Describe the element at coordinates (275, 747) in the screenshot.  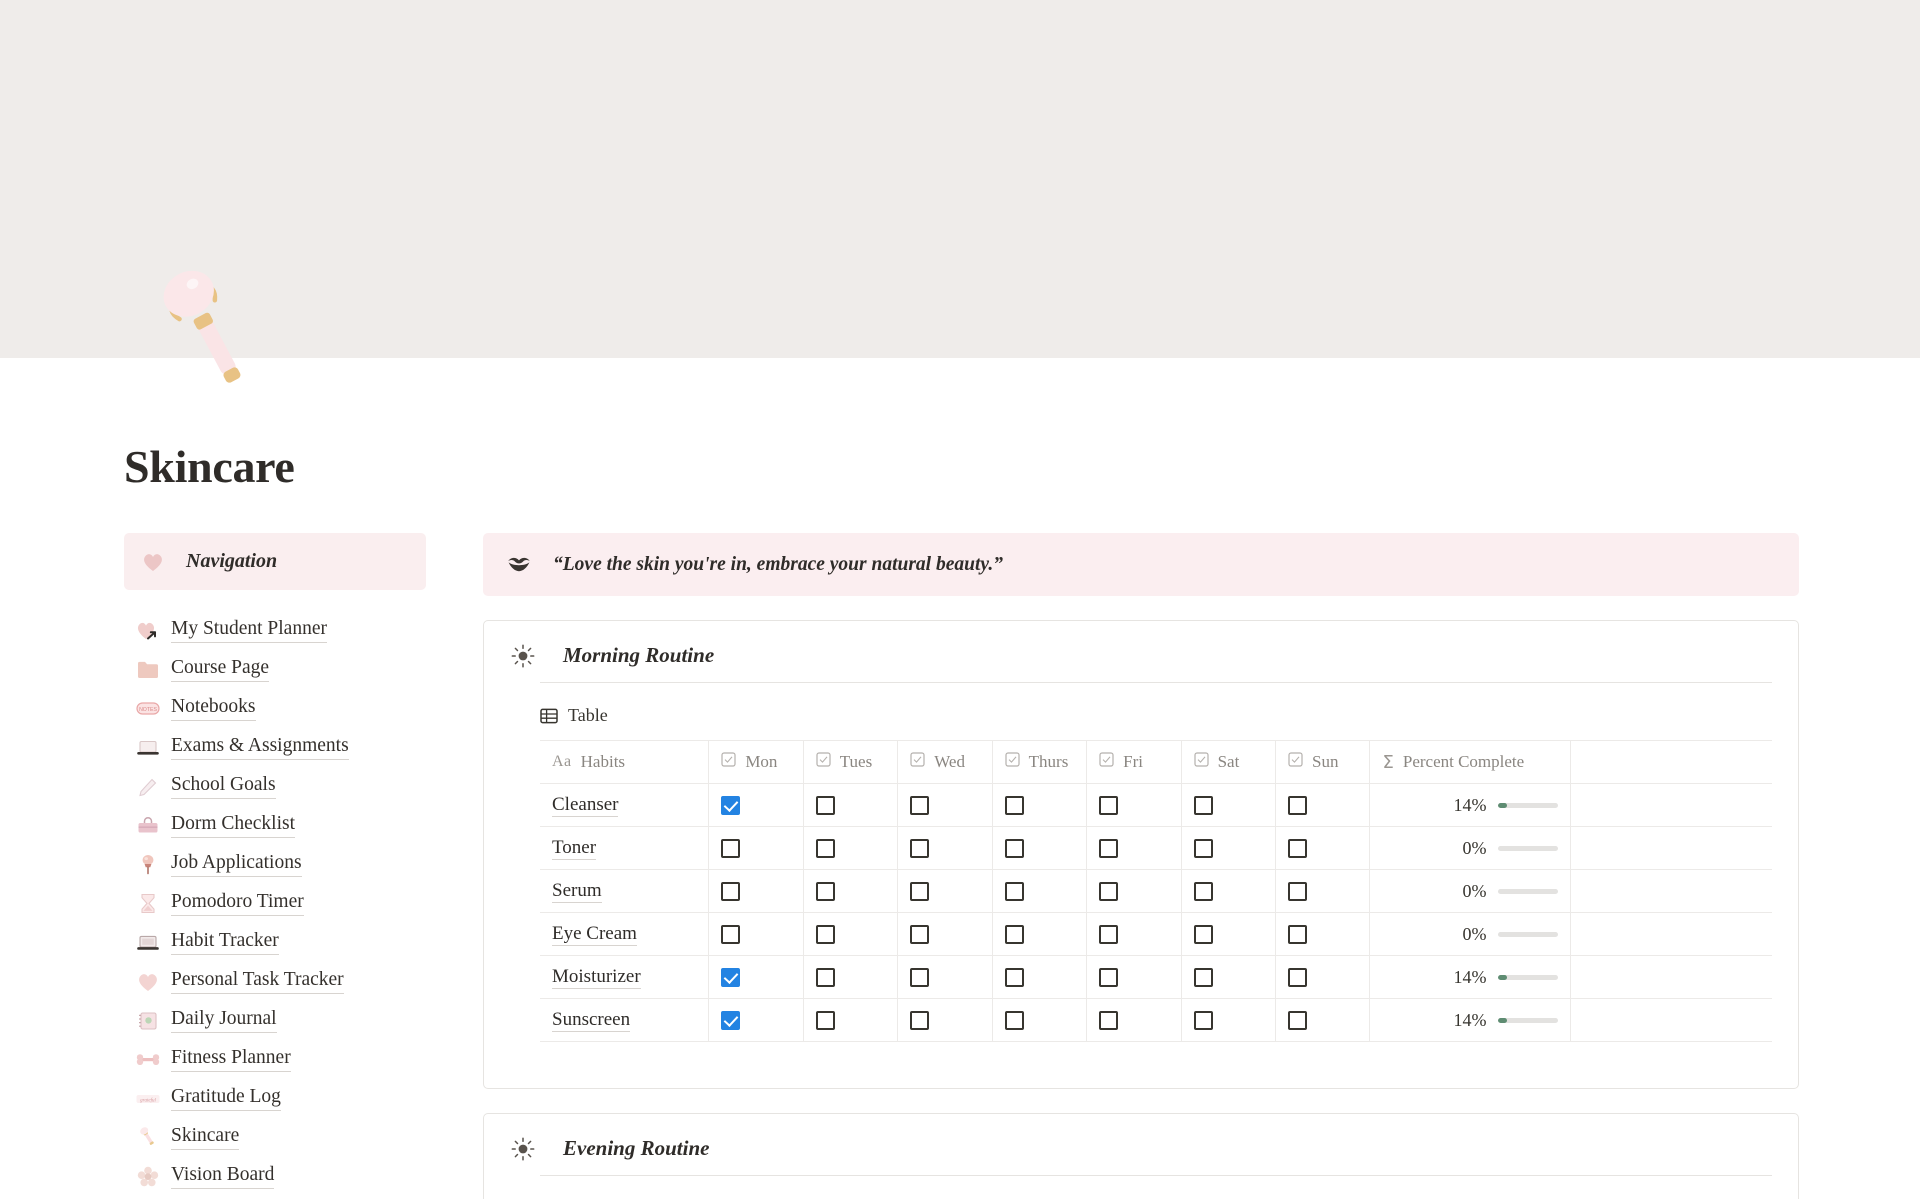
I see `sidebar-item-exams-assignments: Exams & Assignments` at that location.